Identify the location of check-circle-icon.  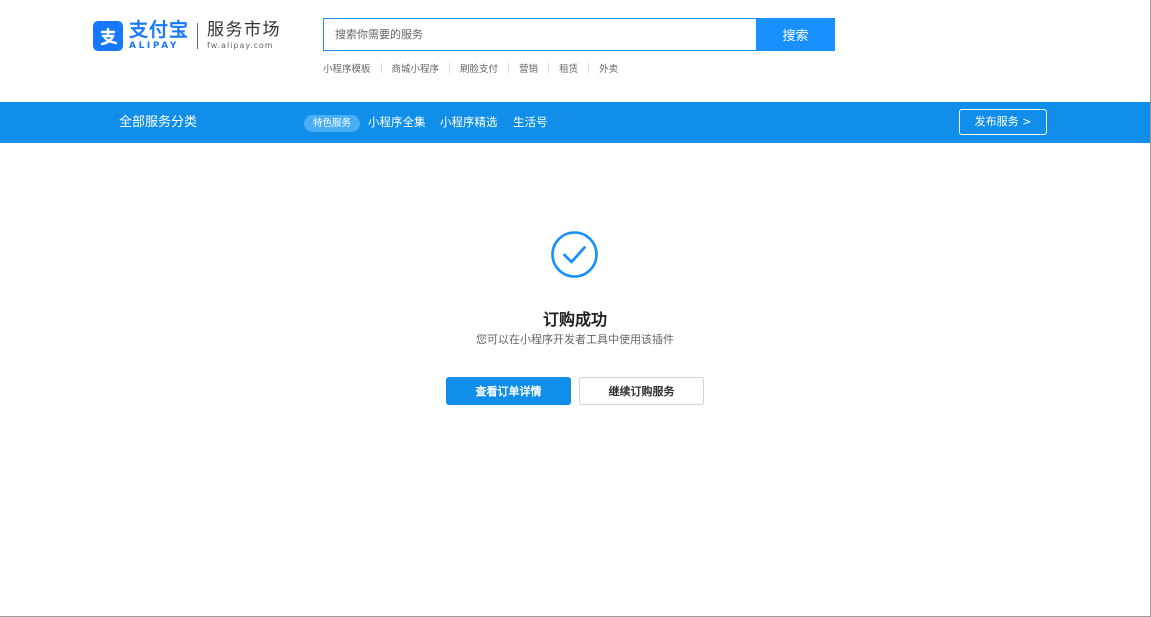
(574, 254).